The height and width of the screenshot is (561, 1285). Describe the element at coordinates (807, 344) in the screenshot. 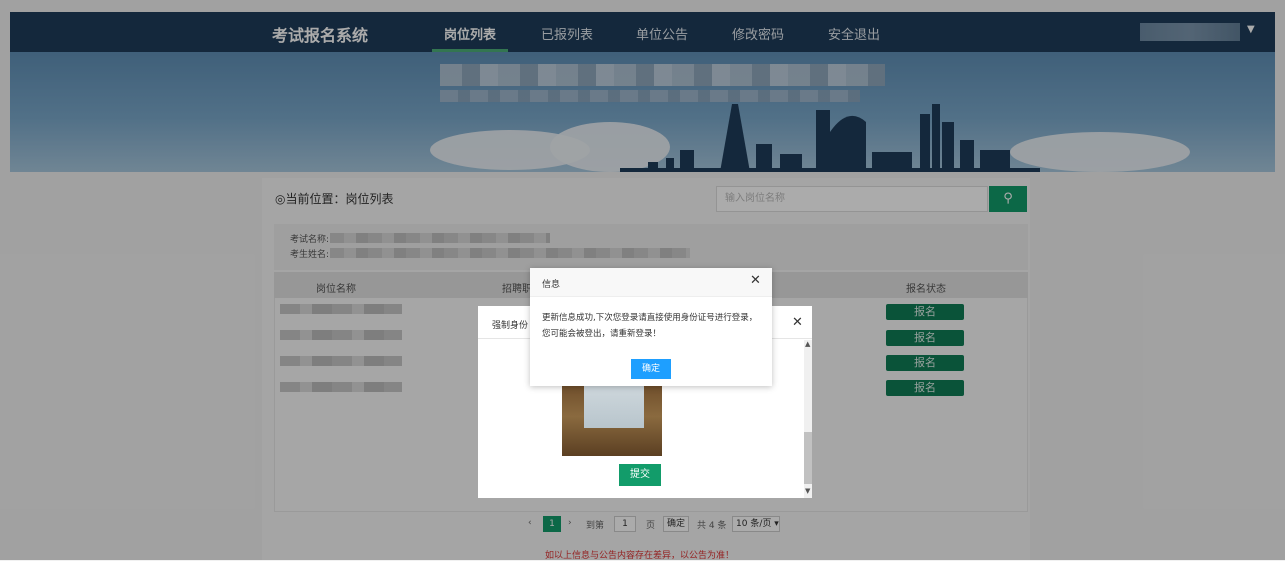

I see `scroll-up-icon: ▲` at that location.